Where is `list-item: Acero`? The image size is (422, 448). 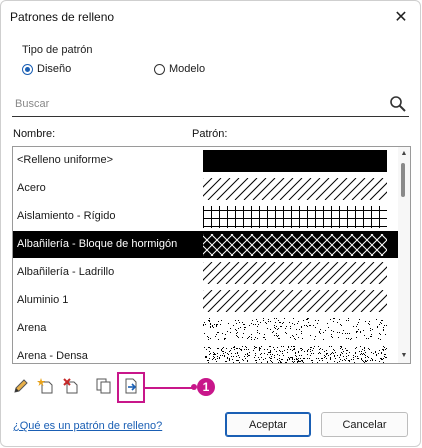 list-item: Acero is located at coordinates (206, 188).